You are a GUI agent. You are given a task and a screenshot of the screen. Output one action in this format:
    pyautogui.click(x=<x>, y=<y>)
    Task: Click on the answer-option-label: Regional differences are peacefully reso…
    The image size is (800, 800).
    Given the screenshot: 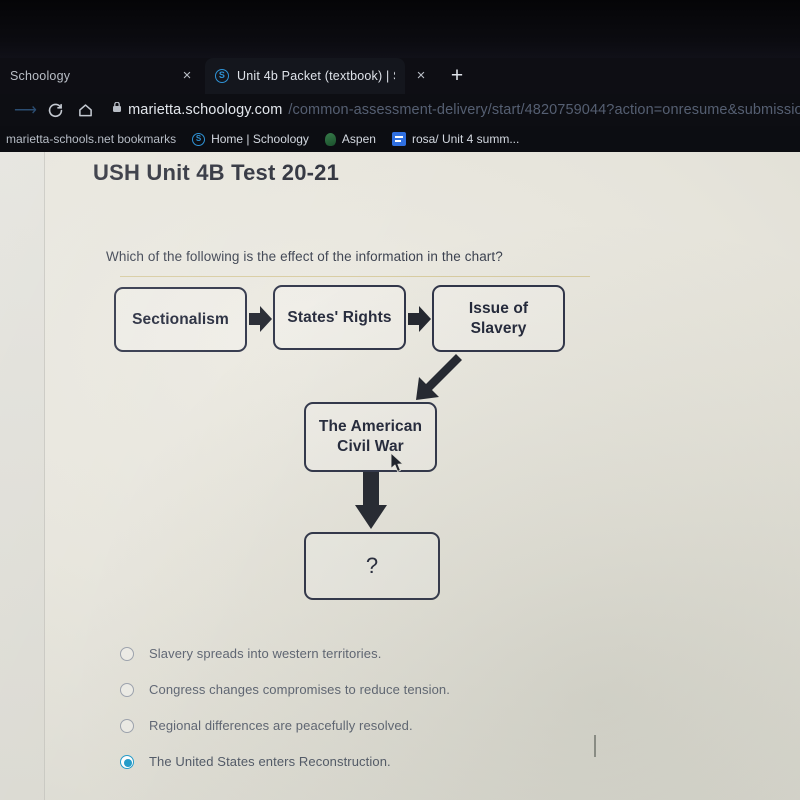 What is the action you would take?
    pyautogui.click(x=281, y=725)
    